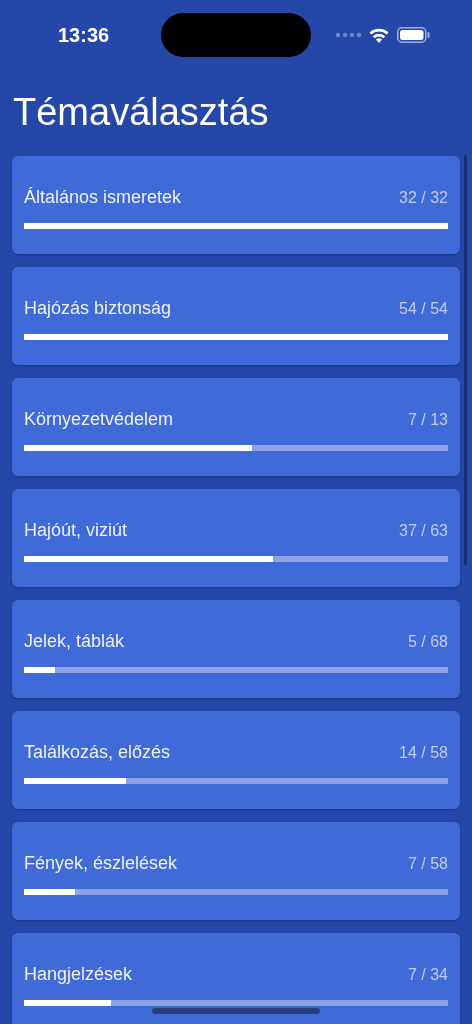  Describe the element at coordinates (74, 641) in the screenshot. I see `topic-name: Jelek, táblák` at that location.